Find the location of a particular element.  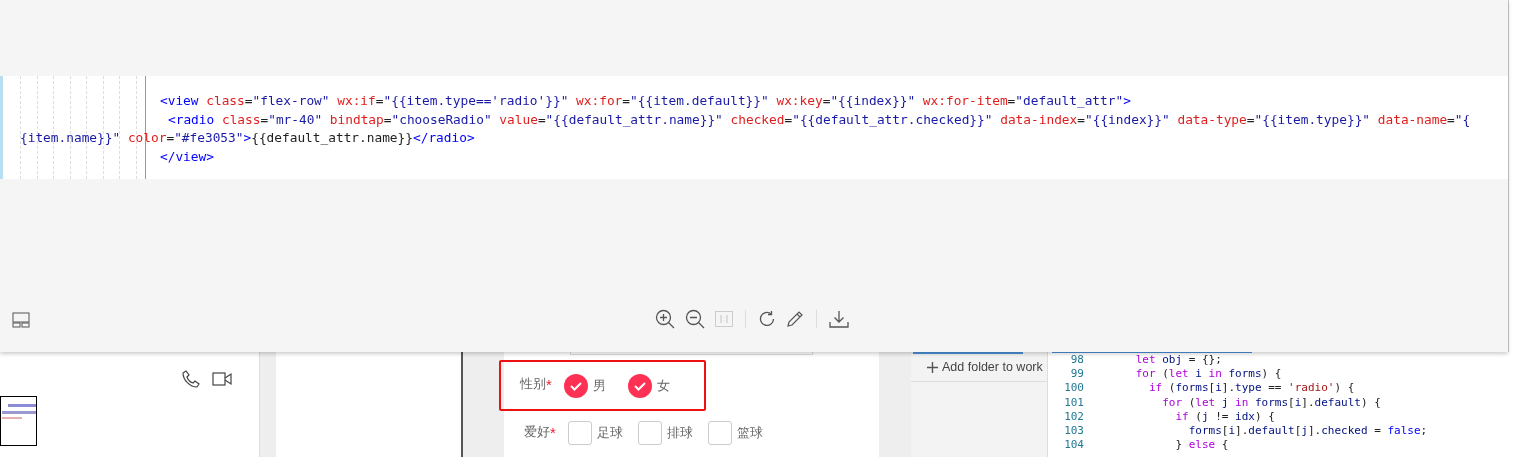

radio-option: 男 is located at coordinates (585, 385).